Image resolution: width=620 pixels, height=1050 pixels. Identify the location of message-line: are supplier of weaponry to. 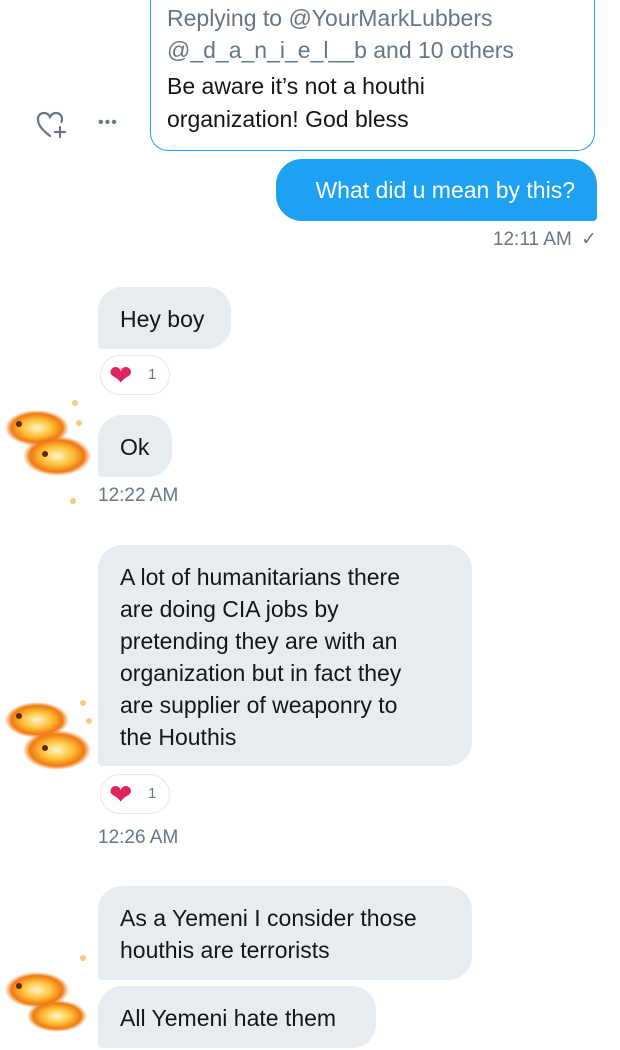
(259, 705).